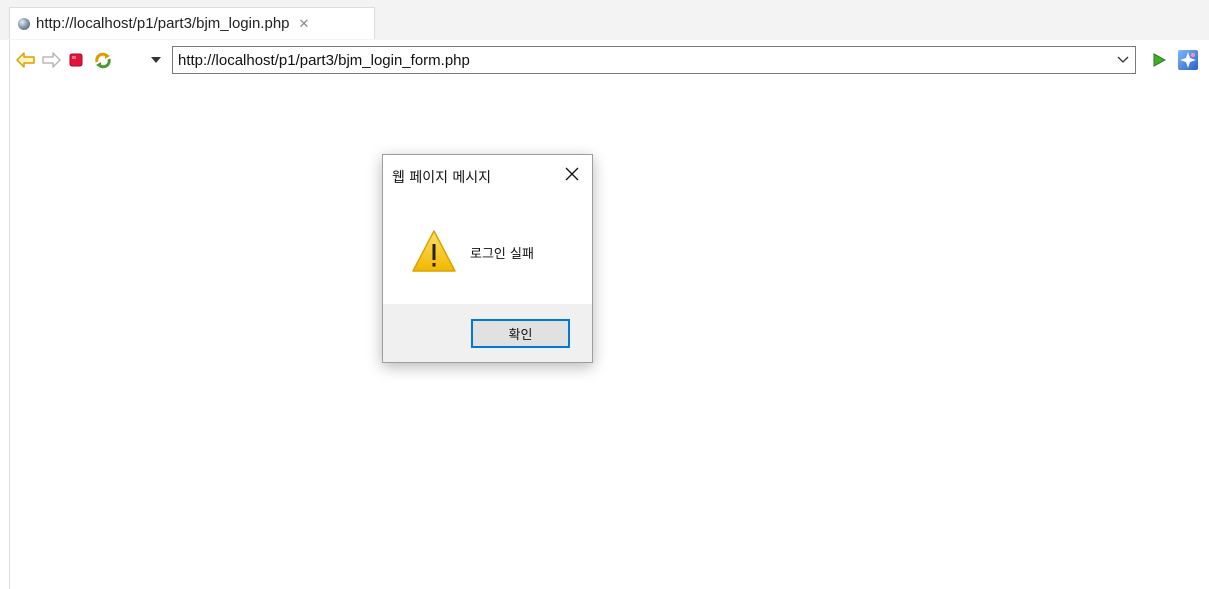 The image size is (1209, 589). I want to click on dialog-footer: 확인, so click(487, 333).